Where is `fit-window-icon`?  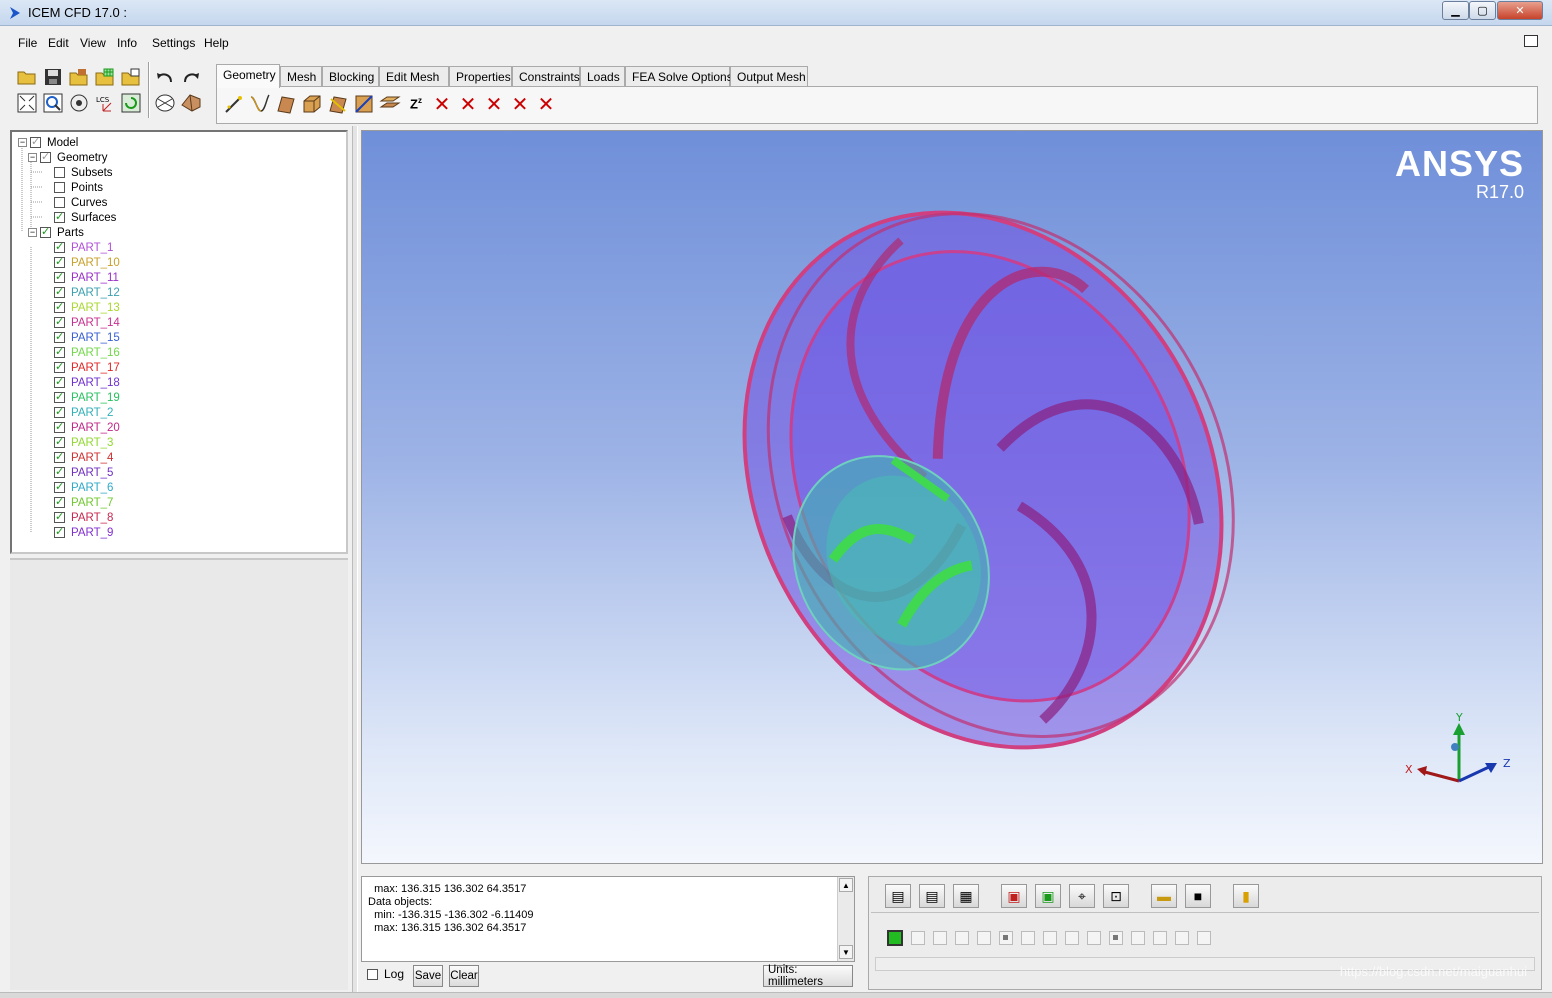
fit-window-icon is located at coordinates (27, 103).